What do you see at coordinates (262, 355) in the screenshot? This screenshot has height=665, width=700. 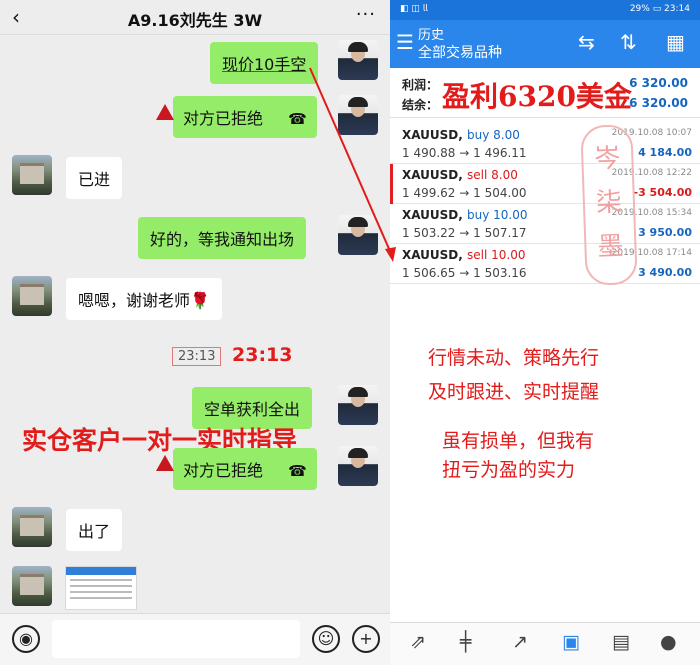 I see `time-annotation: 23:13` at bounding box center [262, 355].